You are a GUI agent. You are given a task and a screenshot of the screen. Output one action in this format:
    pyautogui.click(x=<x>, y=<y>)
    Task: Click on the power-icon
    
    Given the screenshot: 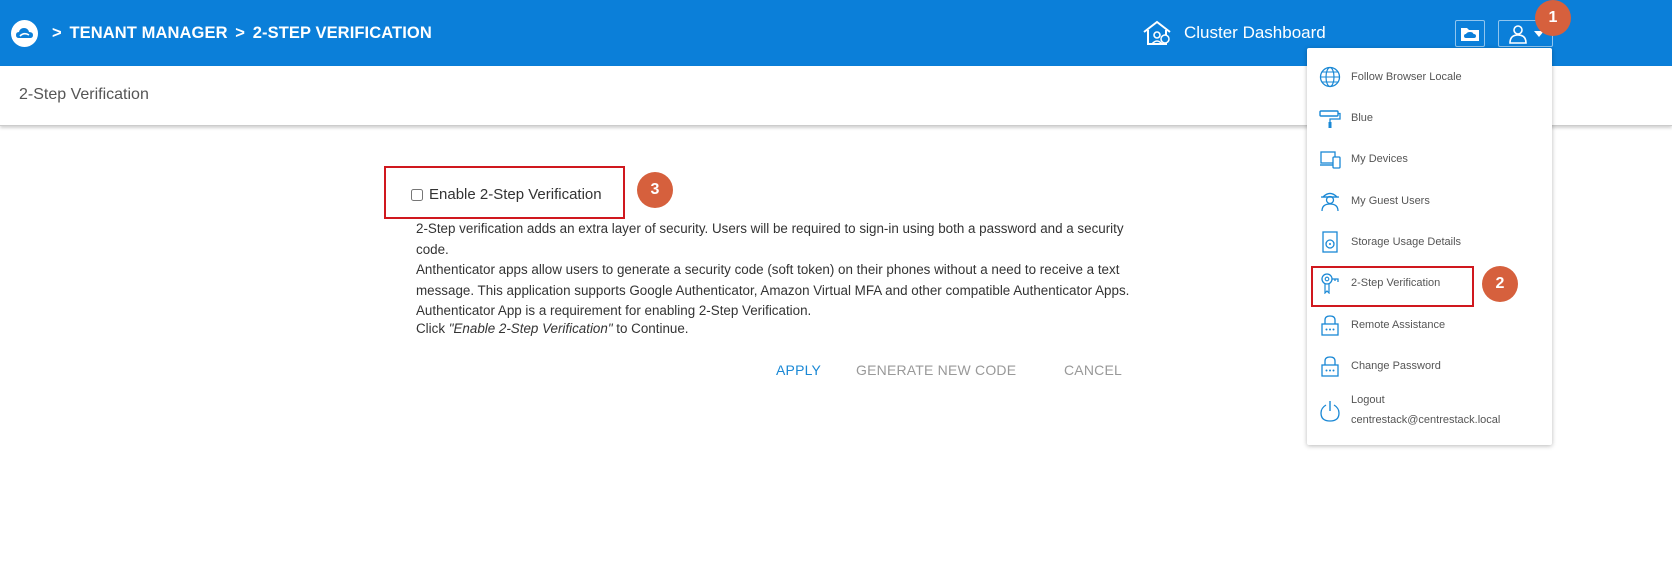 What is the action you would take?
    pyautogui.click(x=1330, y=411)
    